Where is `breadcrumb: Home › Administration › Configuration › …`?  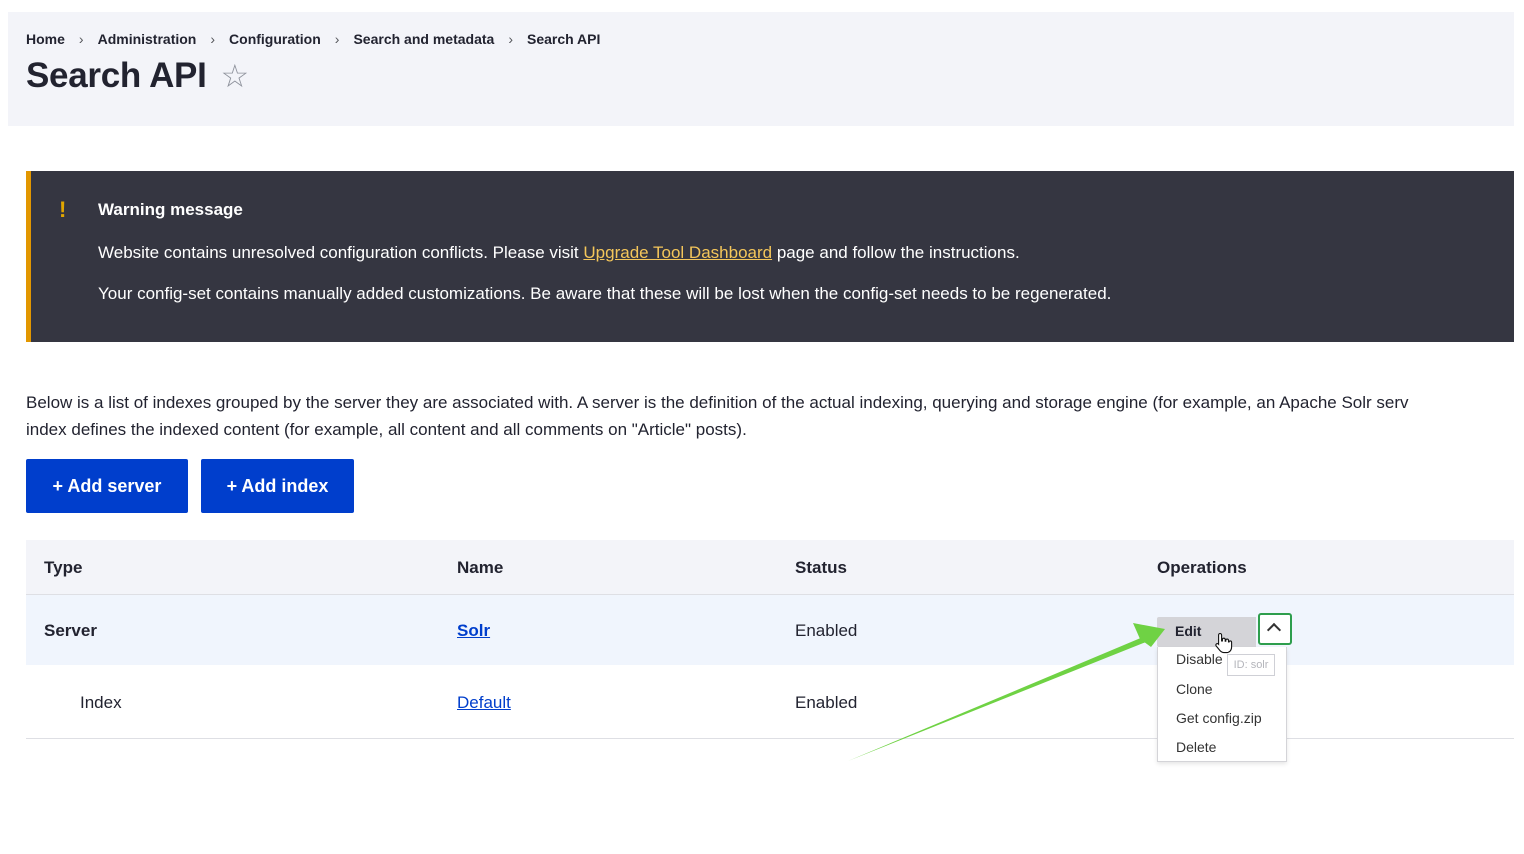 breadcrumb: Home › Administration › Configuration › … is located at coordinates (313, 39).